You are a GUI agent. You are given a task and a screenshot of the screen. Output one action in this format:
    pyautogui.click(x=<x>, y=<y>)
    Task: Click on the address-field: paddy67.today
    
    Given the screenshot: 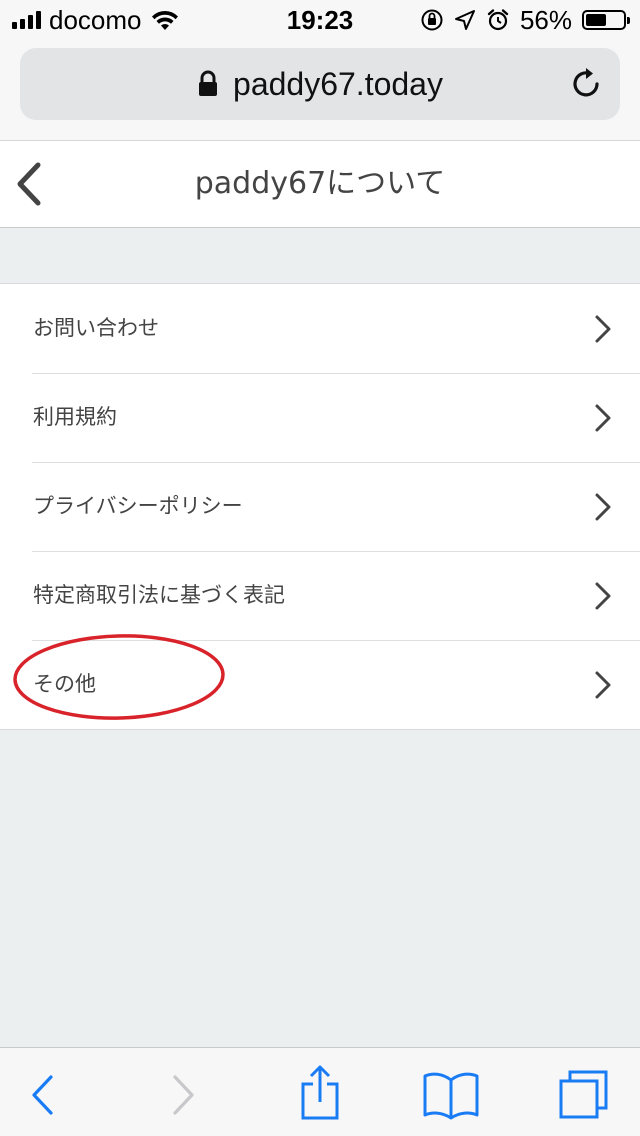 What is the action you would take?
    pyautogui.click(x=320, y=84)
    